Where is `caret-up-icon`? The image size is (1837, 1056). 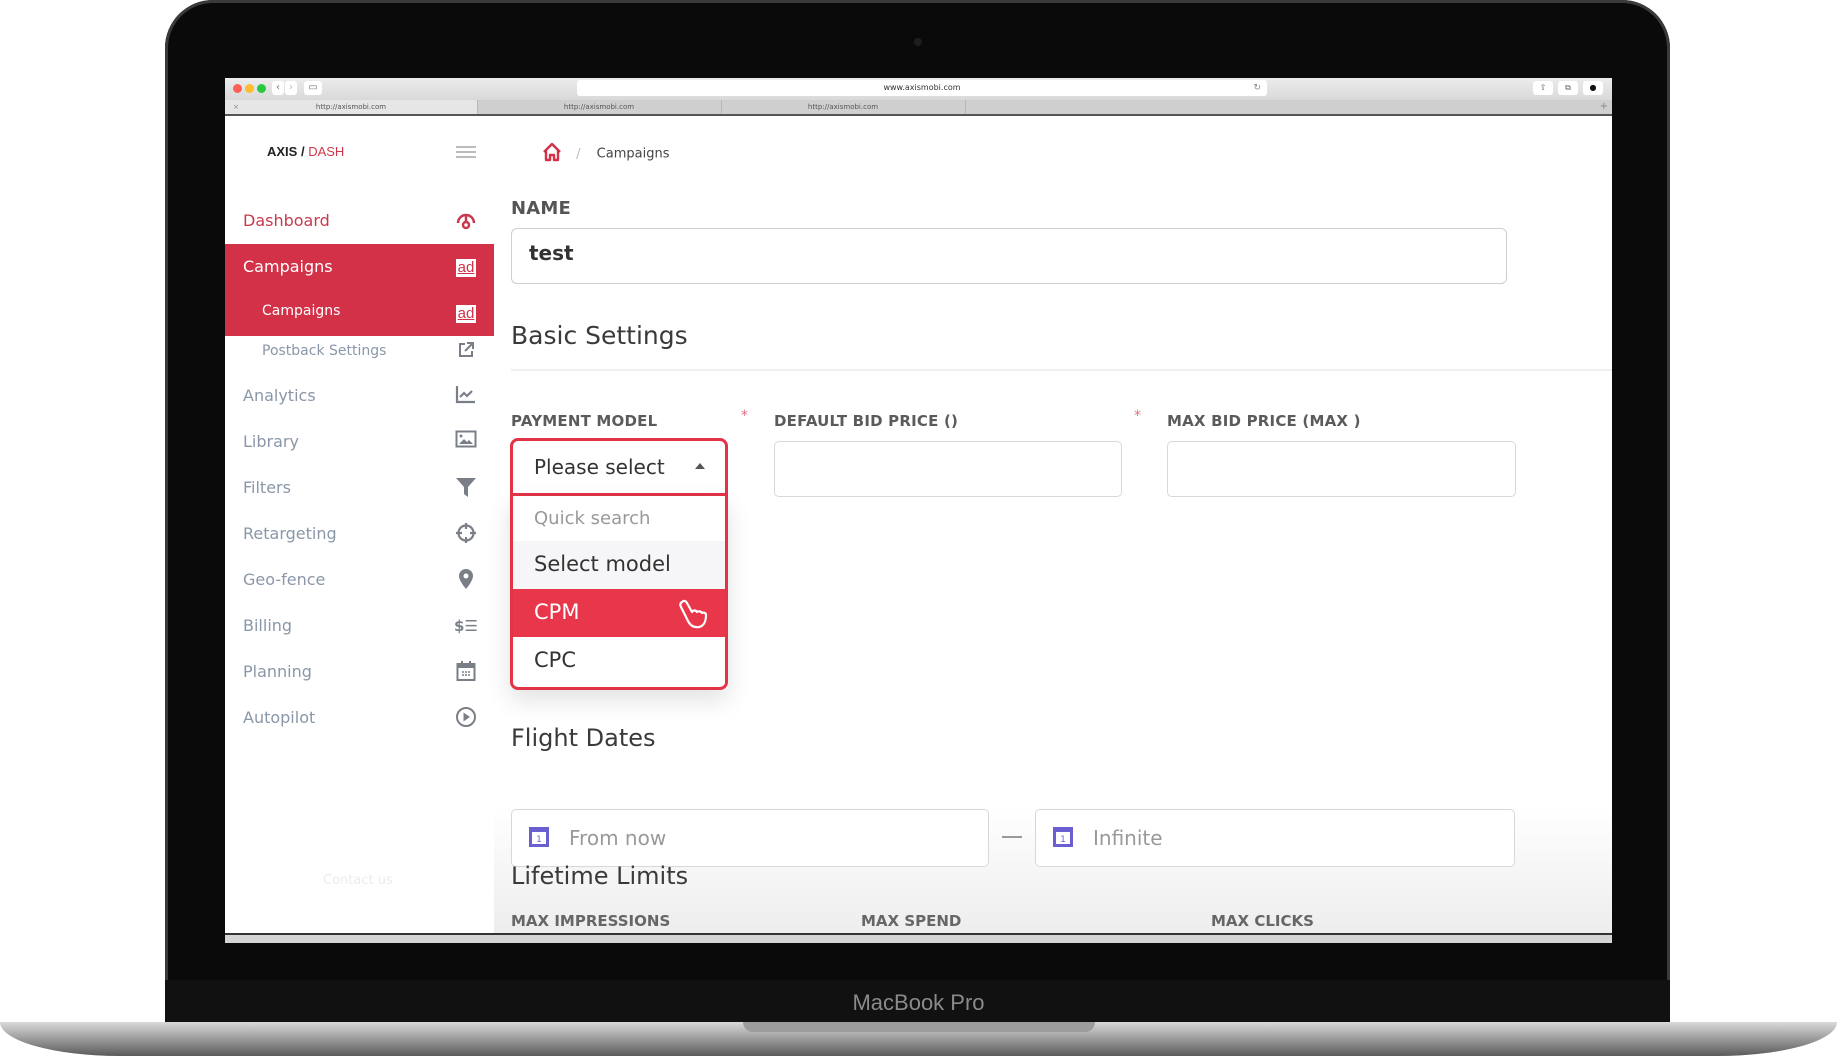
caret-up-icon is located at coordinates (700, 466).